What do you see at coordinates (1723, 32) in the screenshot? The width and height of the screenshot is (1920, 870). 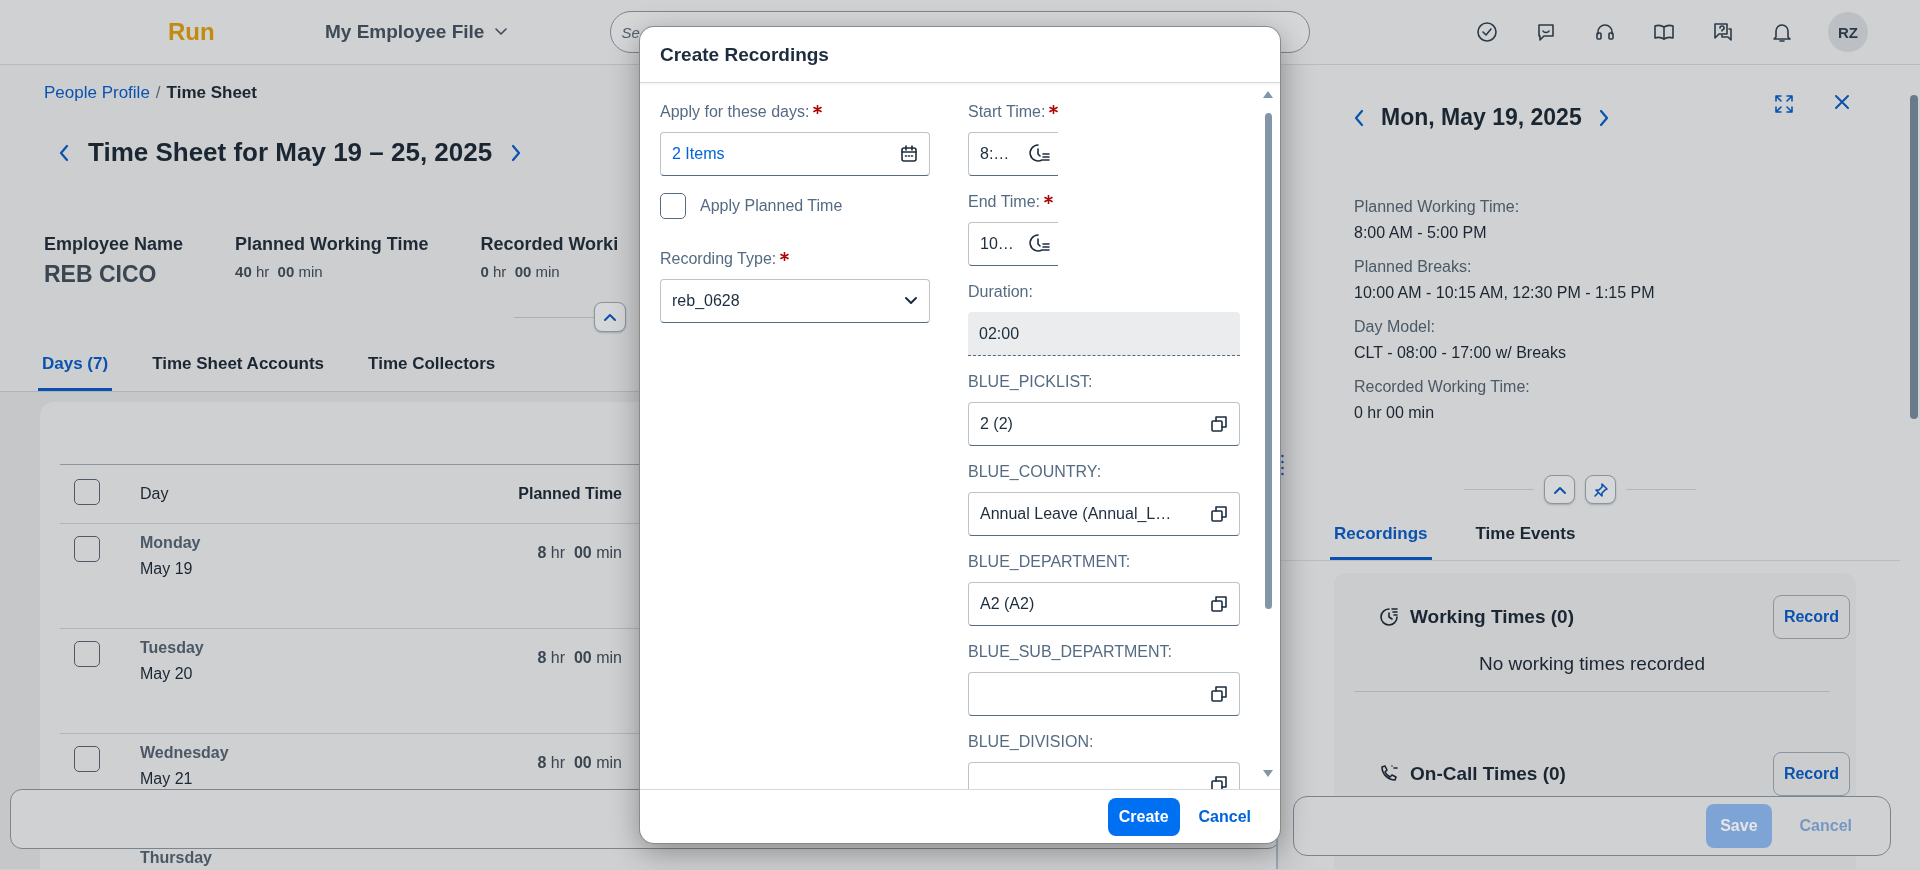 I see `chat-question-icon` at bounding box center [1723, 32].